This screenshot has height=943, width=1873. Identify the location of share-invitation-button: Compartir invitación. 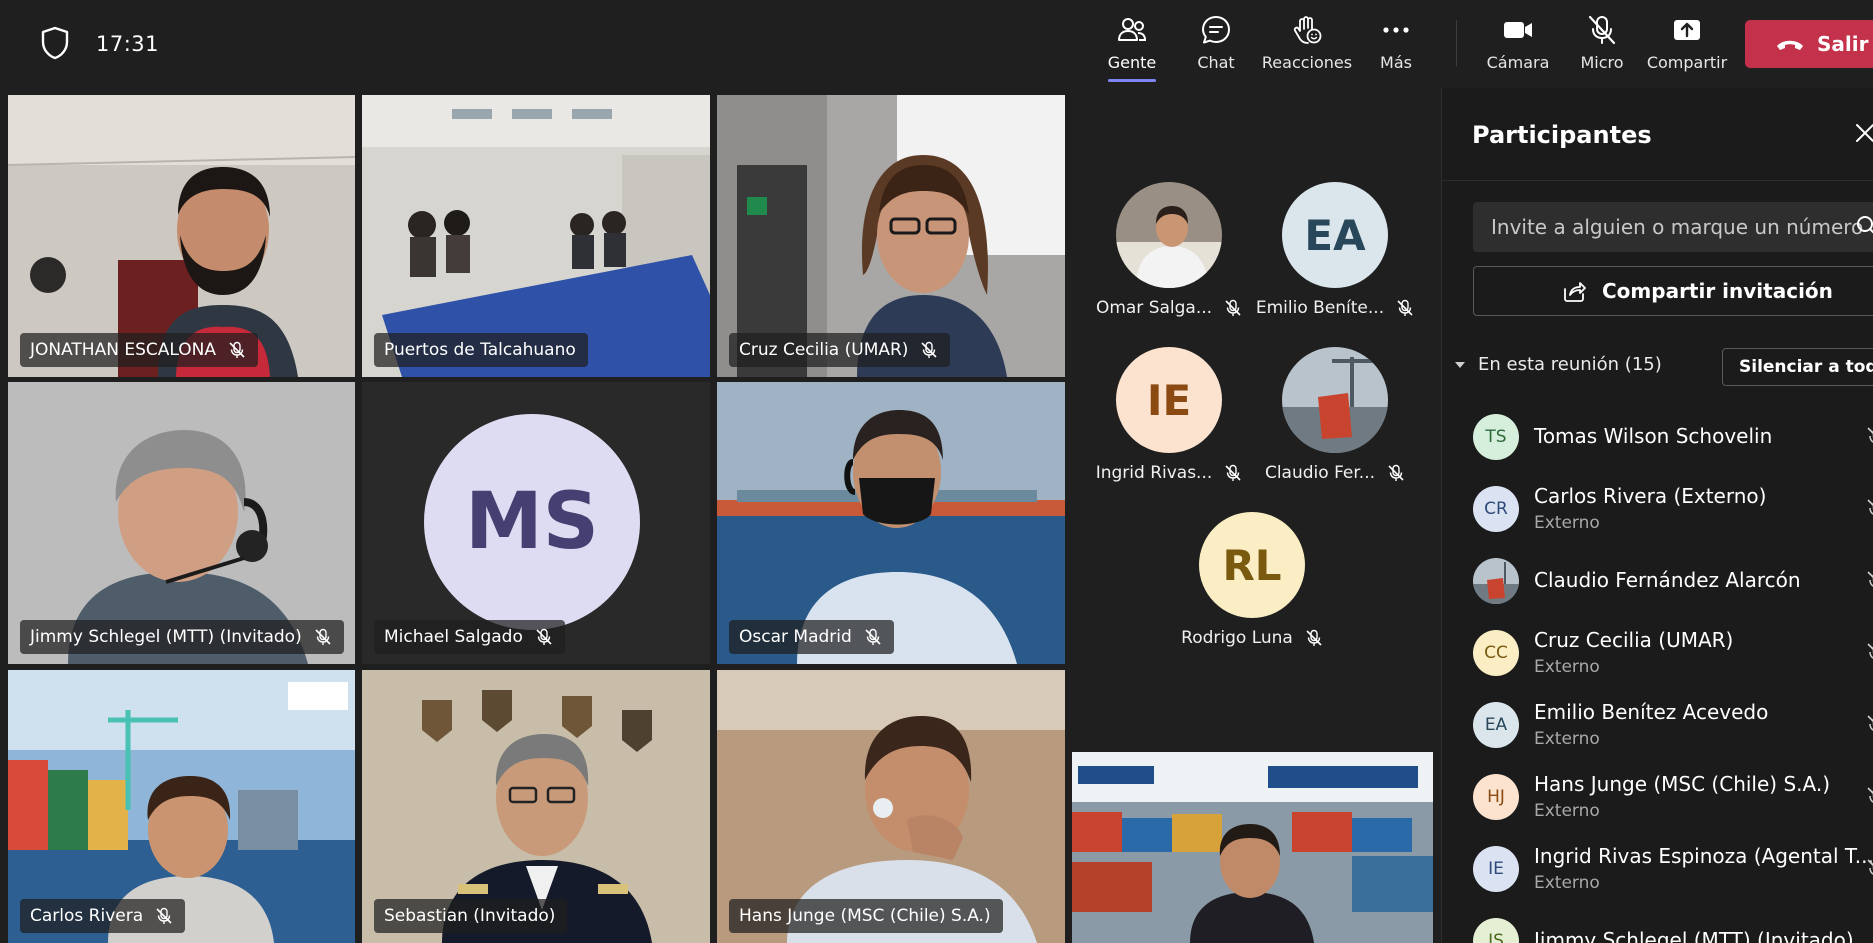
(1673, 291).